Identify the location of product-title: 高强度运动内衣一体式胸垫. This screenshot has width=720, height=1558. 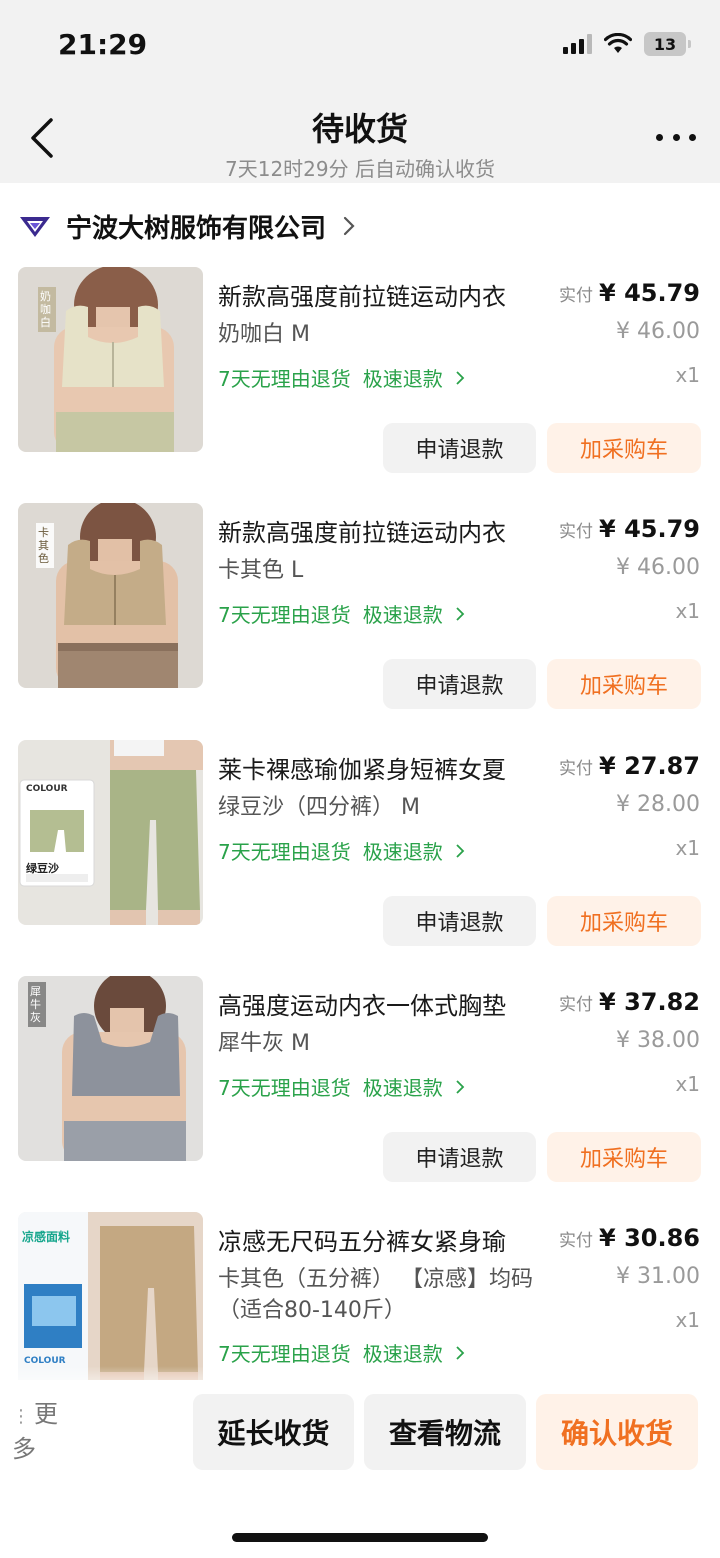
(388, 1003).